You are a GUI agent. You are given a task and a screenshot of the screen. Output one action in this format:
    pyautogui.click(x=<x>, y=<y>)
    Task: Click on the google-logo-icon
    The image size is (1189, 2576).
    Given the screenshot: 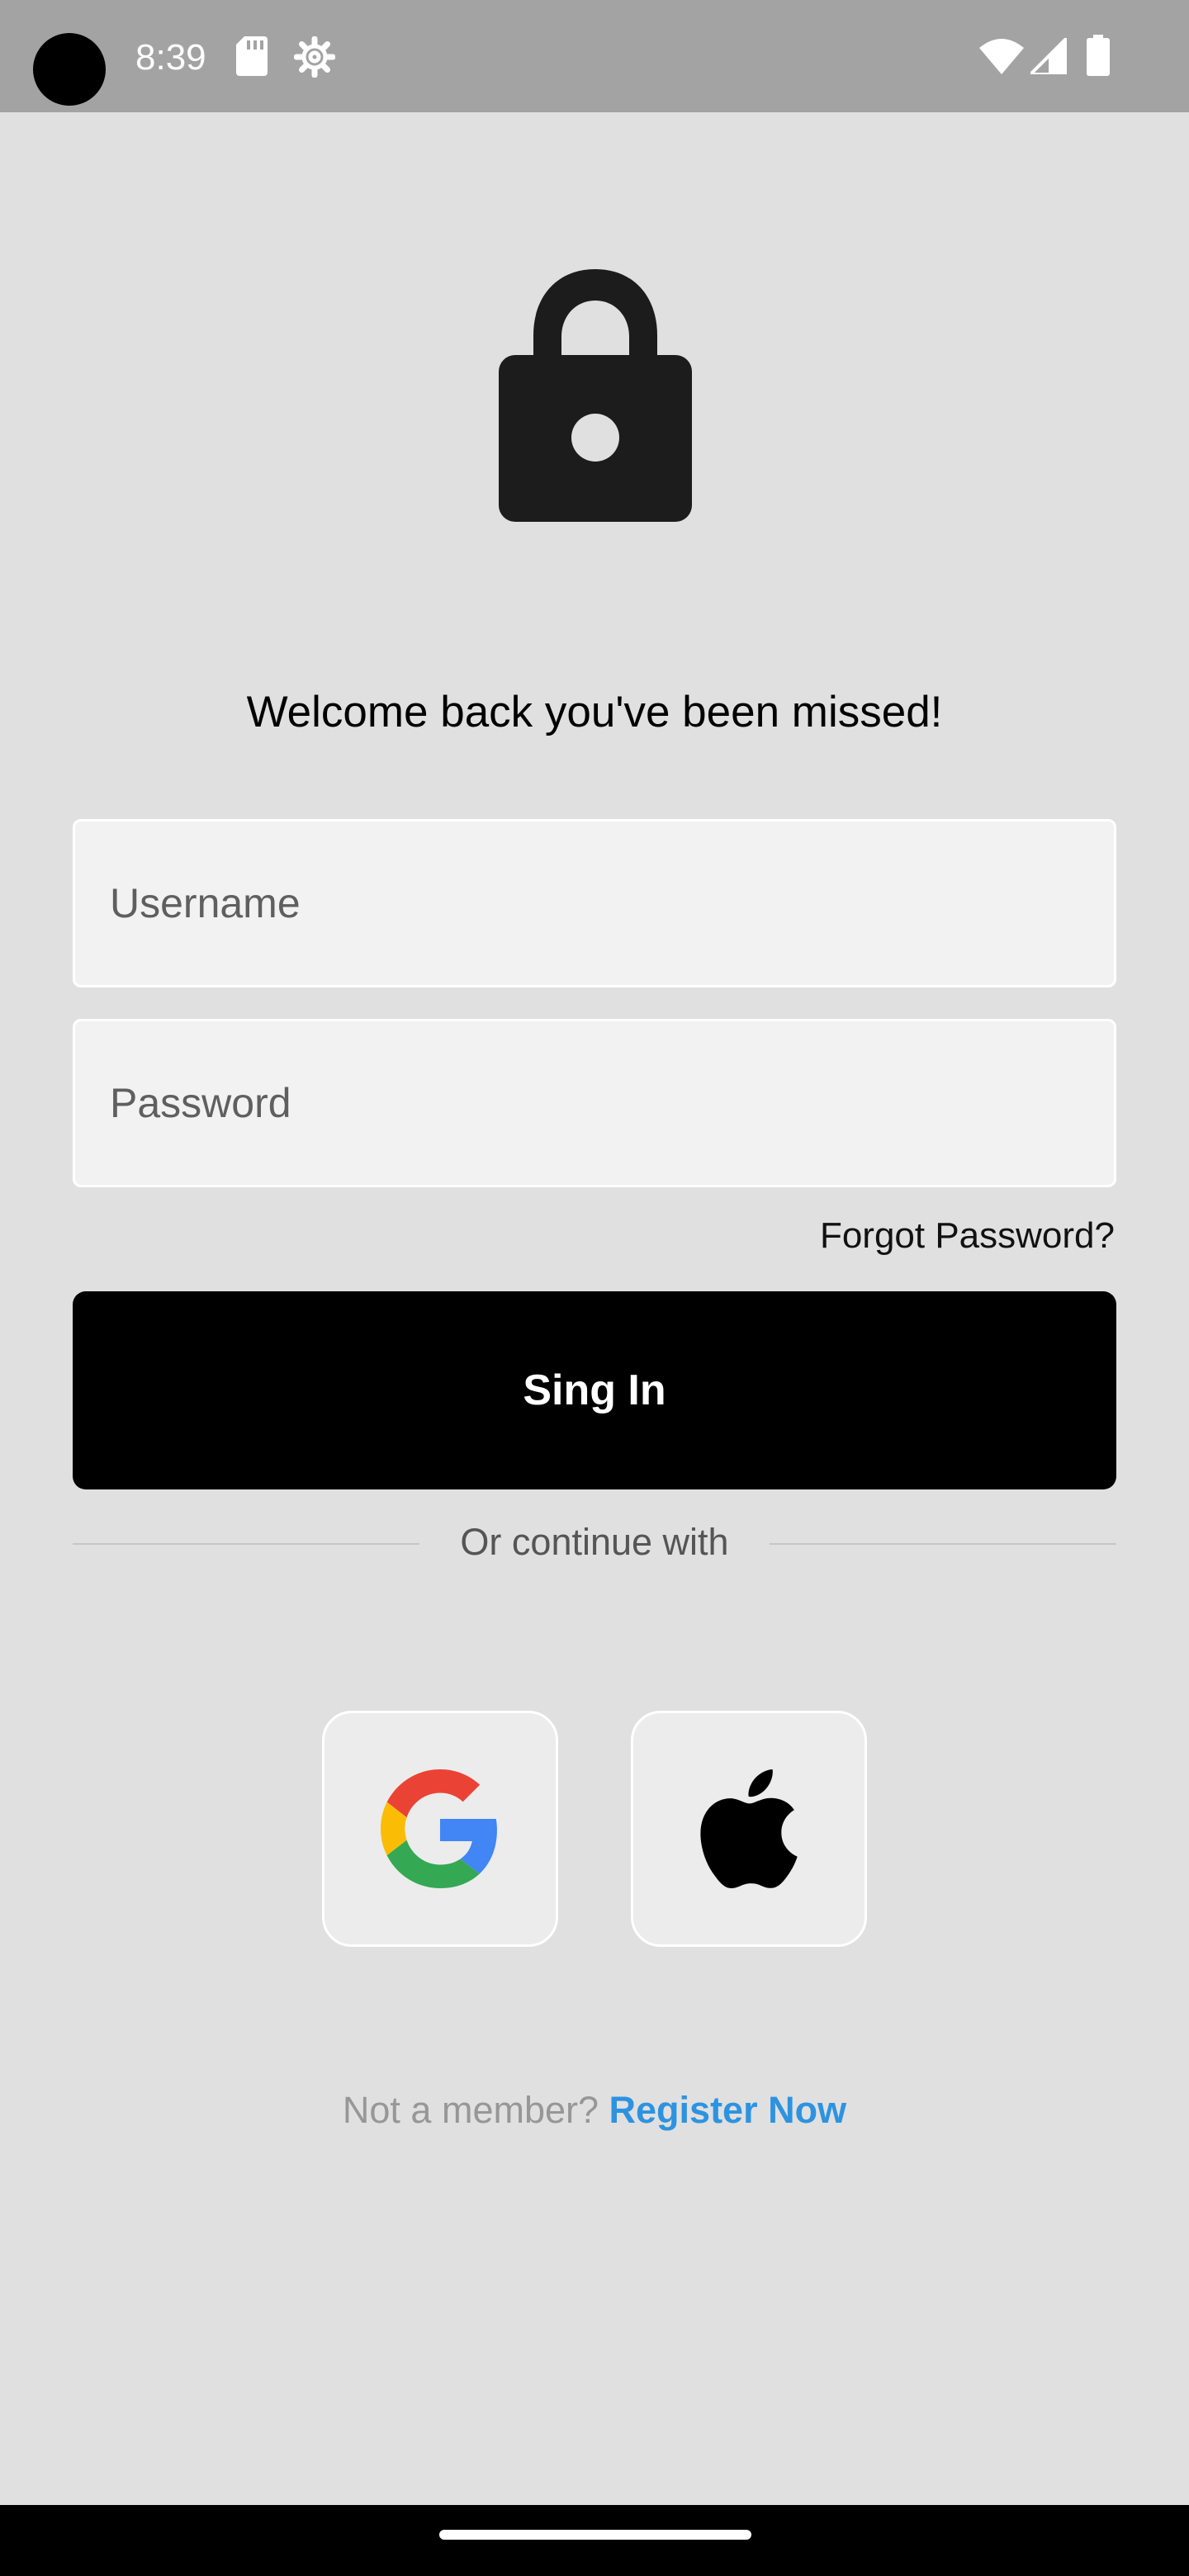 What is the action you would take?
    pyautogui.click(x=439, y=1828)
    